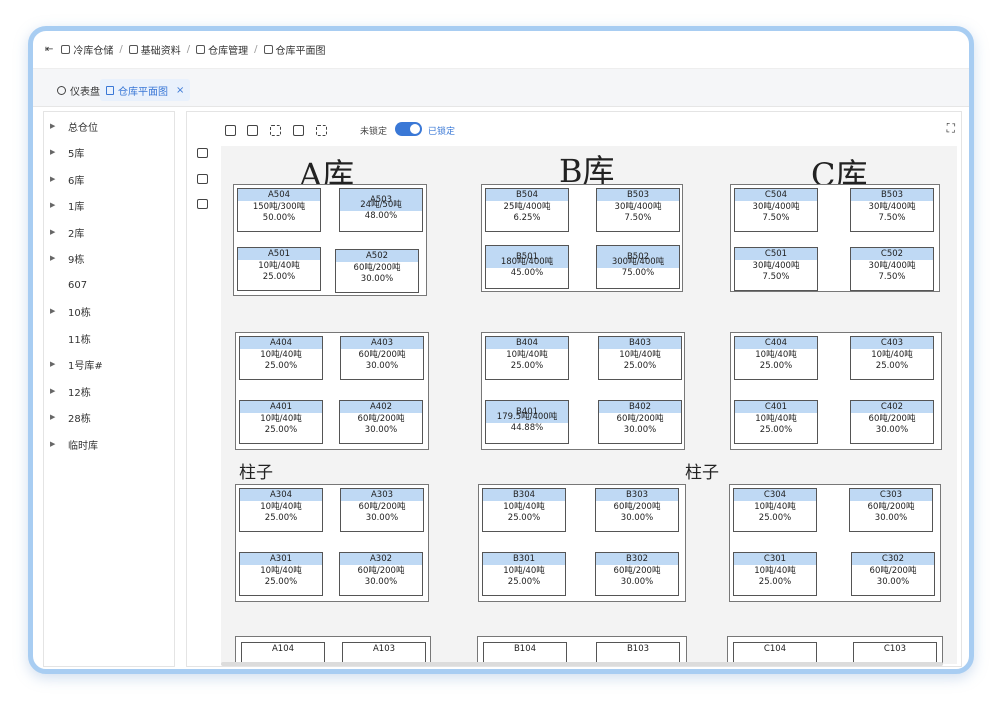 The width and height of the screenshot is (1004, 707). I want to click on text-tool-icon, so click(202, 204).